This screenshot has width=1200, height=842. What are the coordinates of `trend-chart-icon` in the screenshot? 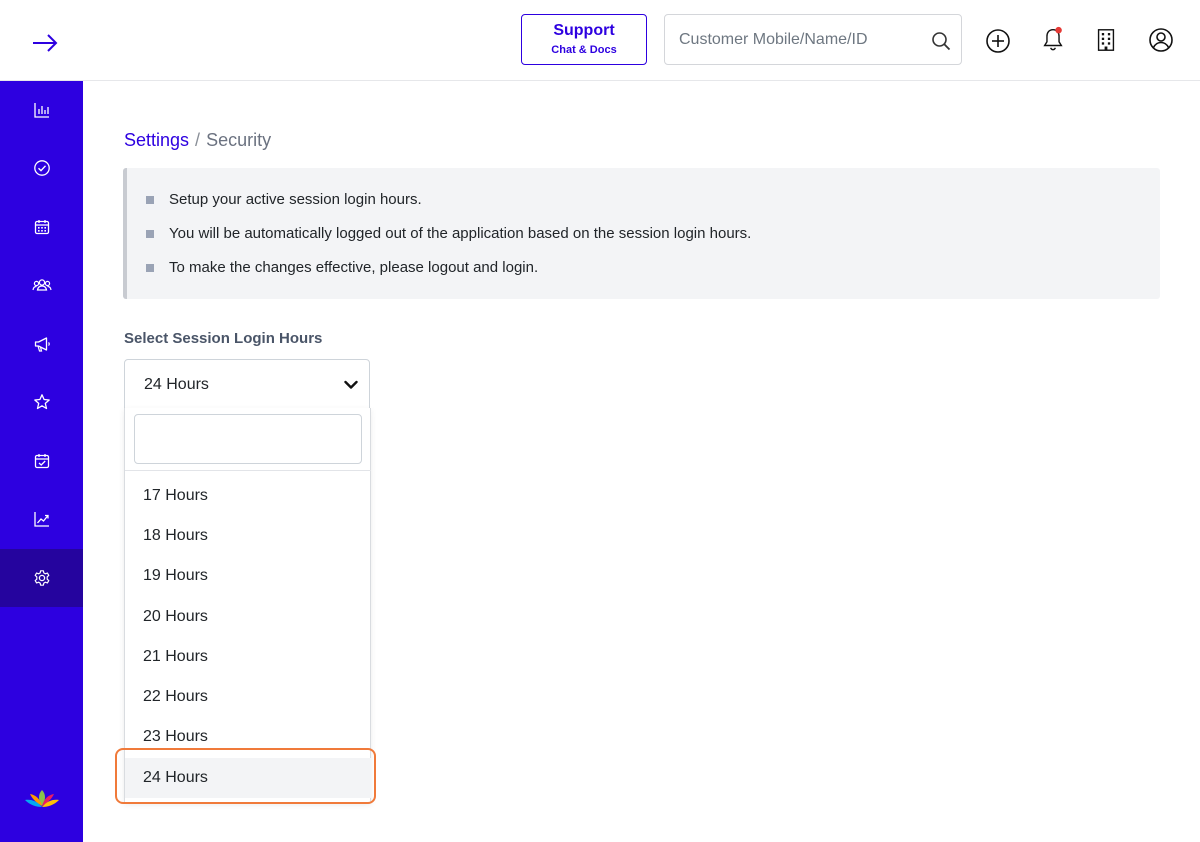 It's located at (41, 519).